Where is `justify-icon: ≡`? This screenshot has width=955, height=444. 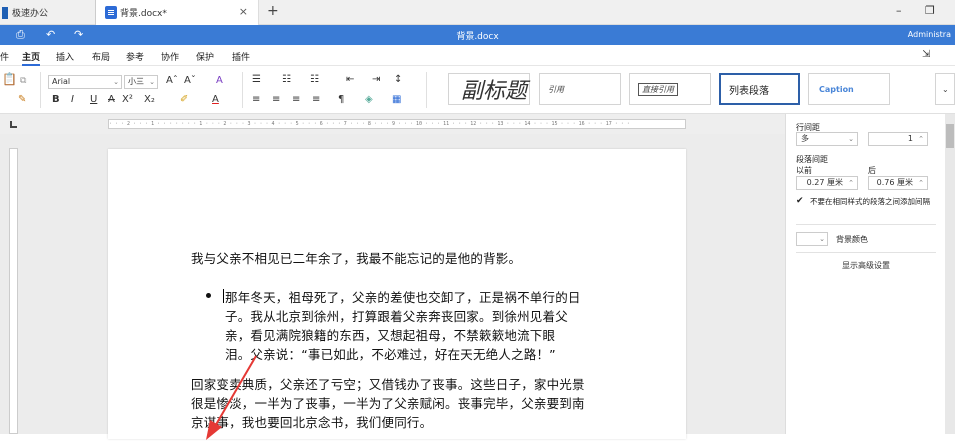 justify-icon: ≡ is located at coordinates (316, 99).